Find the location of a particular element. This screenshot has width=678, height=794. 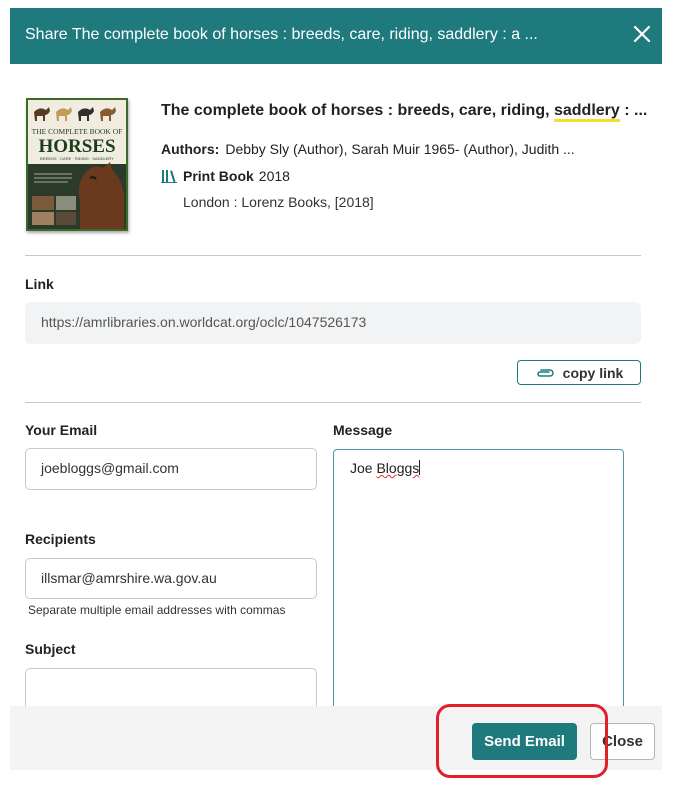

your-email-label: Your Email is located at coordinates (61, 430).